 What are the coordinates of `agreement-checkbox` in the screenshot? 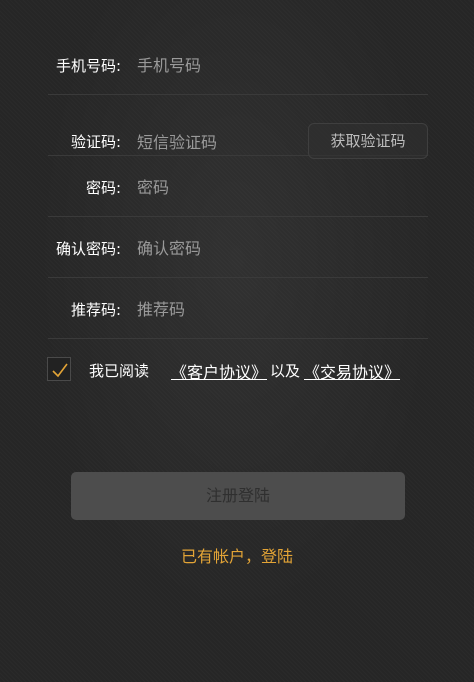 It's located at (59, 369).